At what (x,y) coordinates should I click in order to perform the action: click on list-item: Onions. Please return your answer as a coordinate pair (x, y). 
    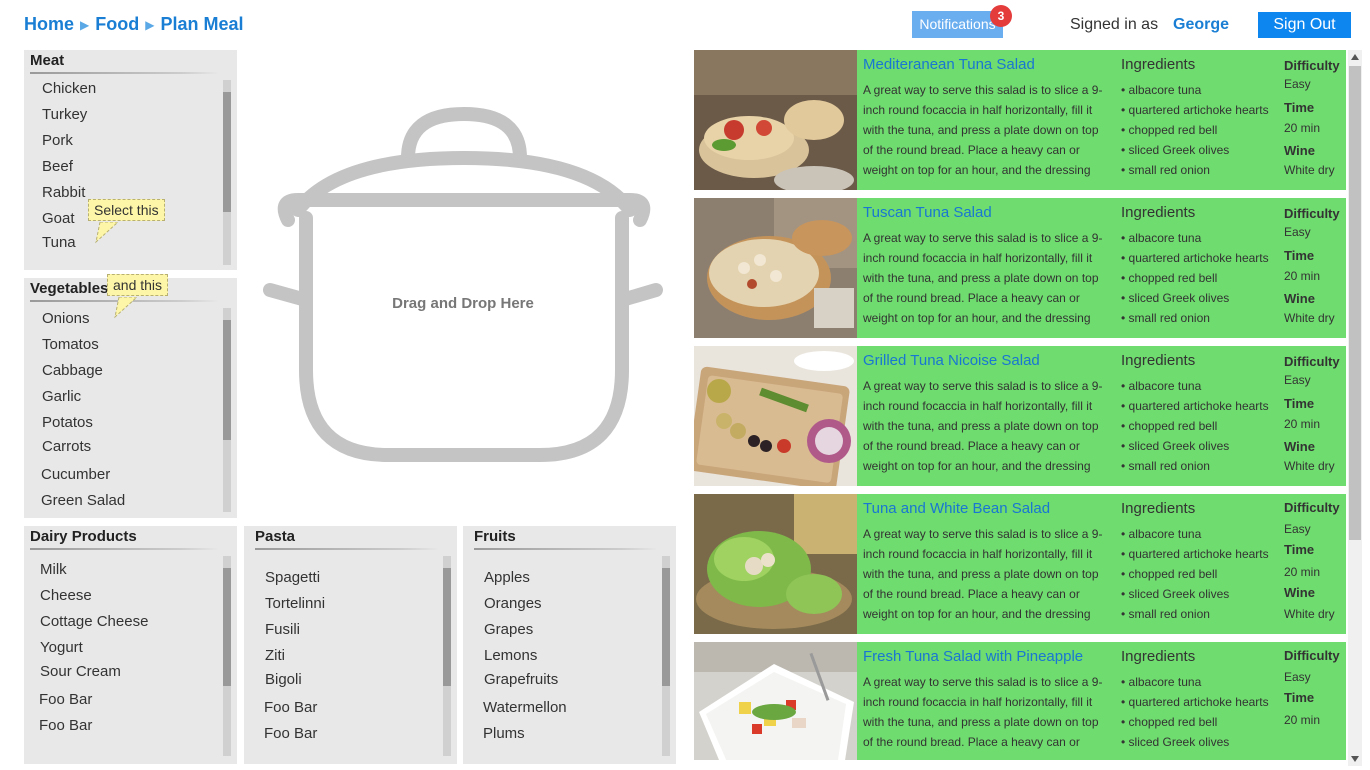
    Looking at the image, I should click on (66, 318).